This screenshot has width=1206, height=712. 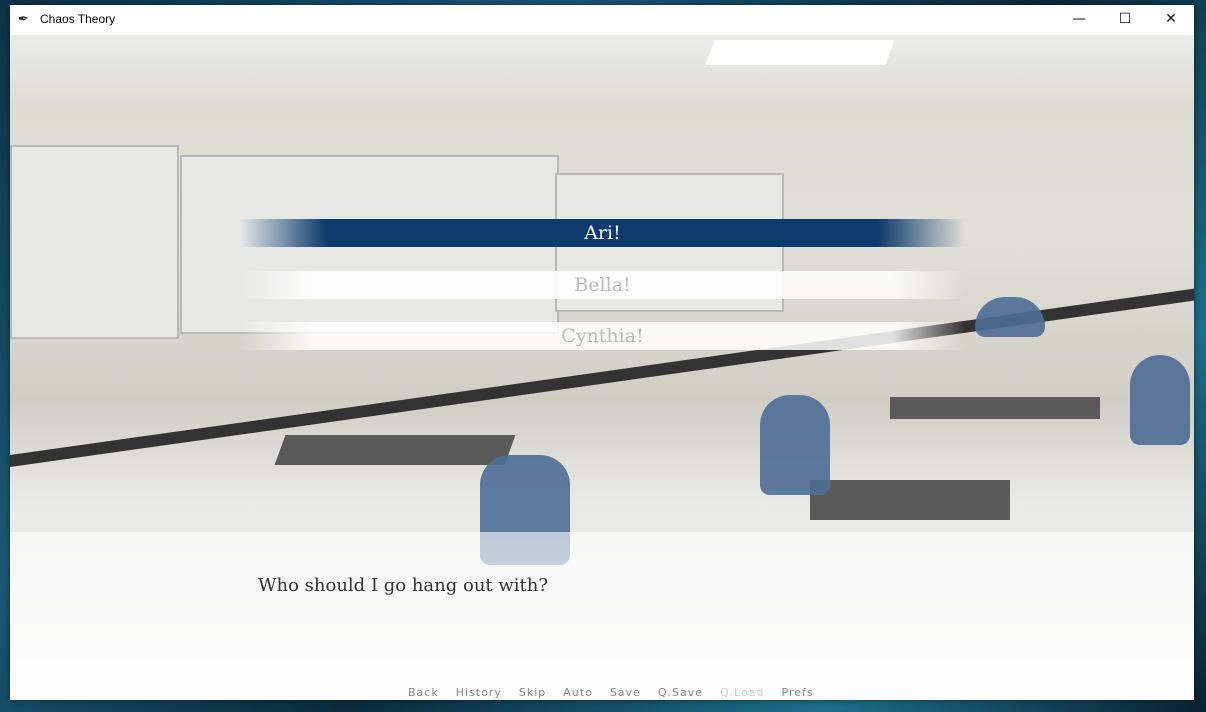 I want to click on title-bar: ✒ Chaos Theory — ☐ ✕, so click(x=602, y=20).